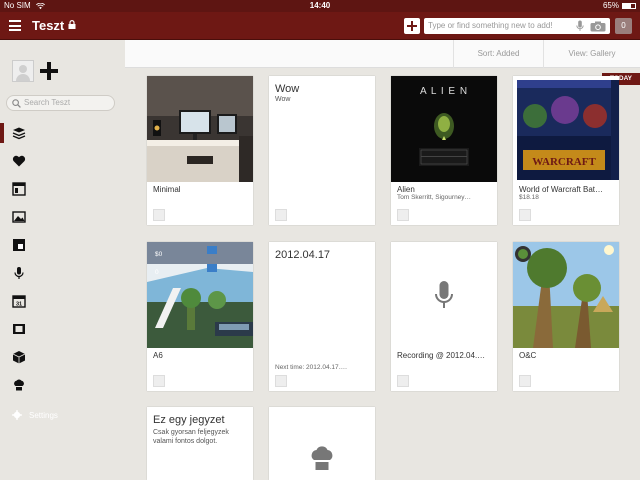 The height and width of the screenshot is (480, 640). Describe the element at coordinates (566, 129) in the screenshot. I see `card-image-game-box: WARCRAFT` at that location.